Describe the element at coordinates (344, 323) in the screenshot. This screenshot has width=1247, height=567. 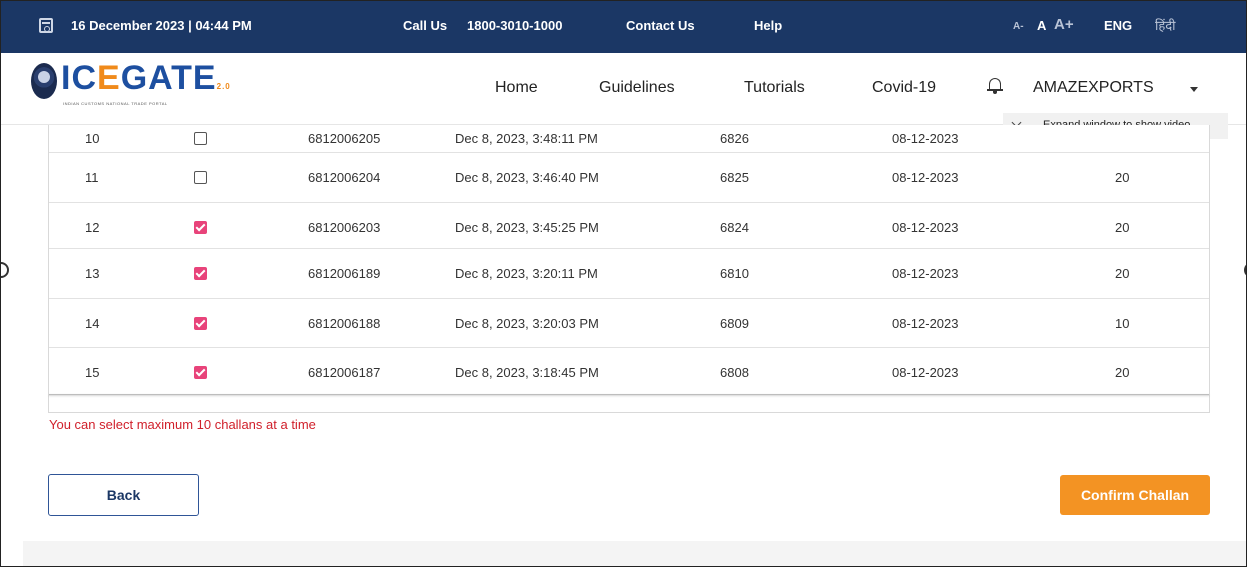
I see `challan-number: 6812006188` at that location.